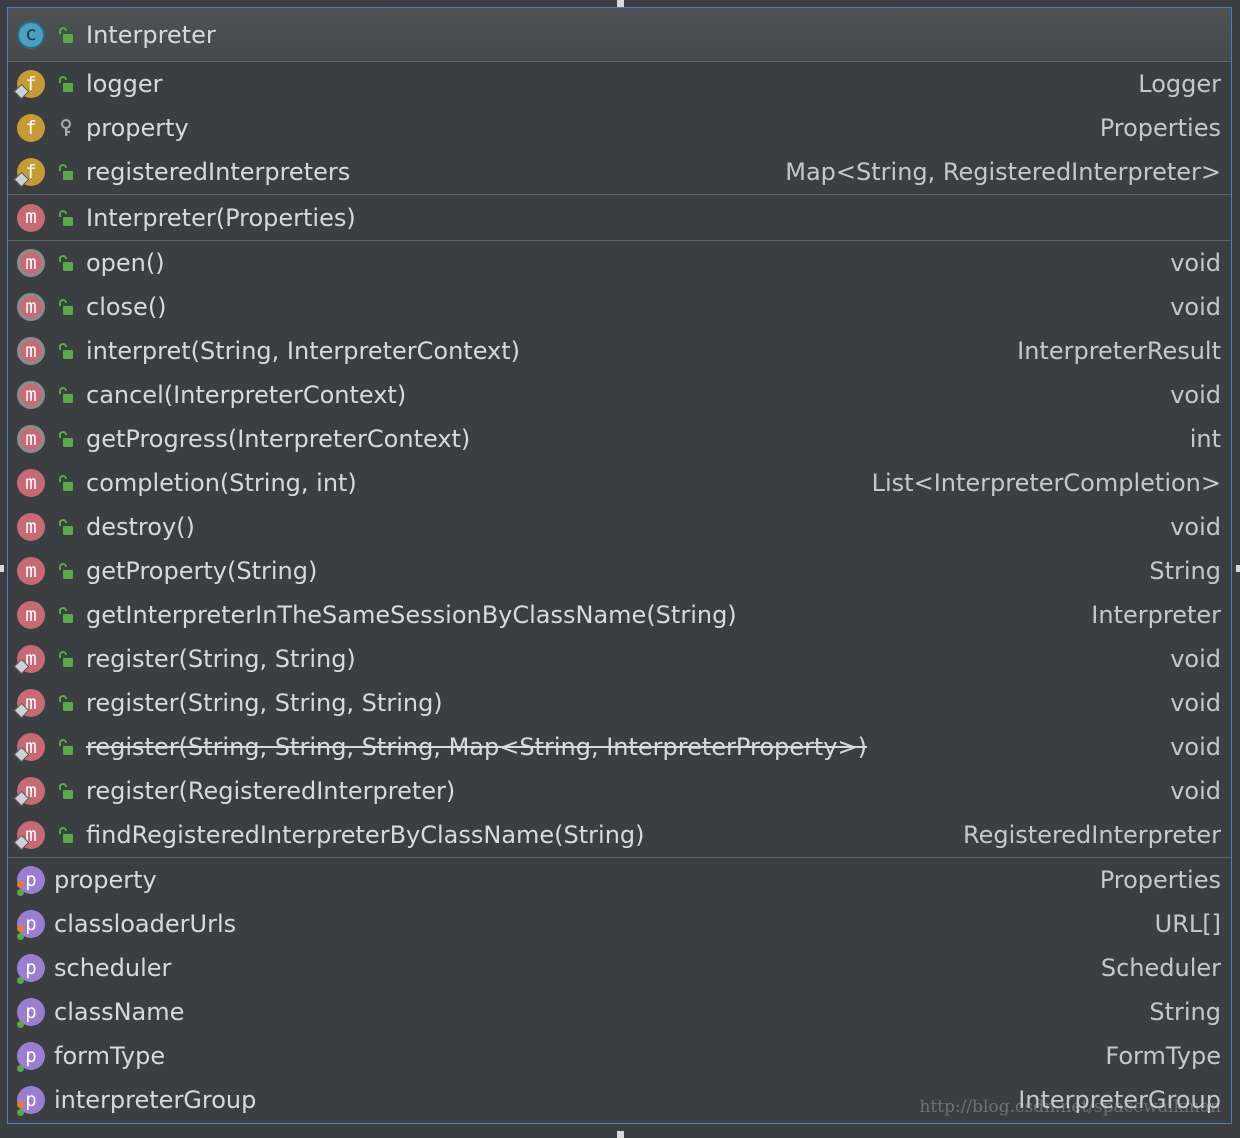  Describe the element at coordinates (31, 34) in the screenshot. I see `class-icon: c` at that location.